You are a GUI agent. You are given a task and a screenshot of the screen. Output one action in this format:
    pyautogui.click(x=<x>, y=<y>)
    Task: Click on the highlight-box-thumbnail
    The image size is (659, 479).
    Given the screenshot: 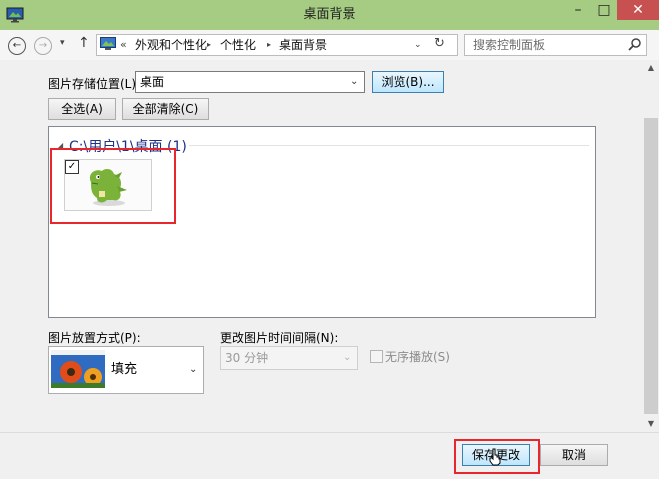 What is the action you would take?
    pyautogui.click(x=113, y=186)
    